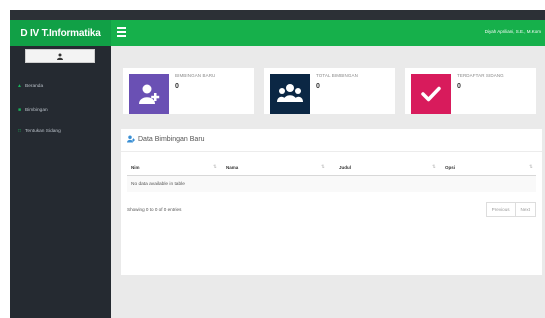  What do you see at coordinates (195, 75) in the screenshot?
I see `stat-label: BIMBINGAN BARU` at bounding box center [195, 75].